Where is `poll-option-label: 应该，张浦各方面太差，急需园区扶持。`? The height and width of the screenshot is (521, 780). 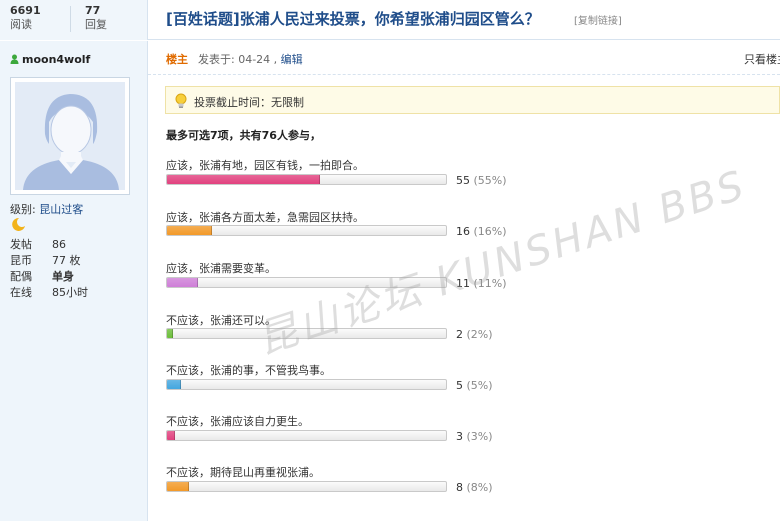
poll-option-label: 应该，张浦各方面太差，急需园区扶持。 is located at coordinates (265, 217).